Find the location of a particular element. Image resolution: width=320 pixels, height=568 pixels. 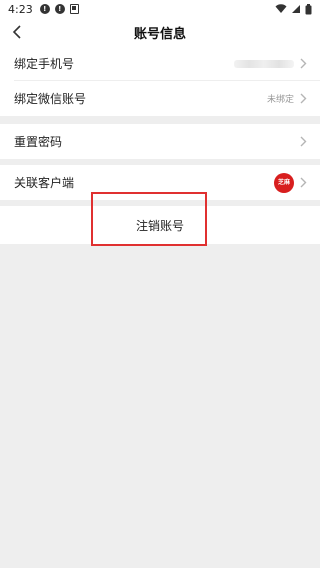

reset-password-row: 重置密码 is located at coordinates (160, 141).